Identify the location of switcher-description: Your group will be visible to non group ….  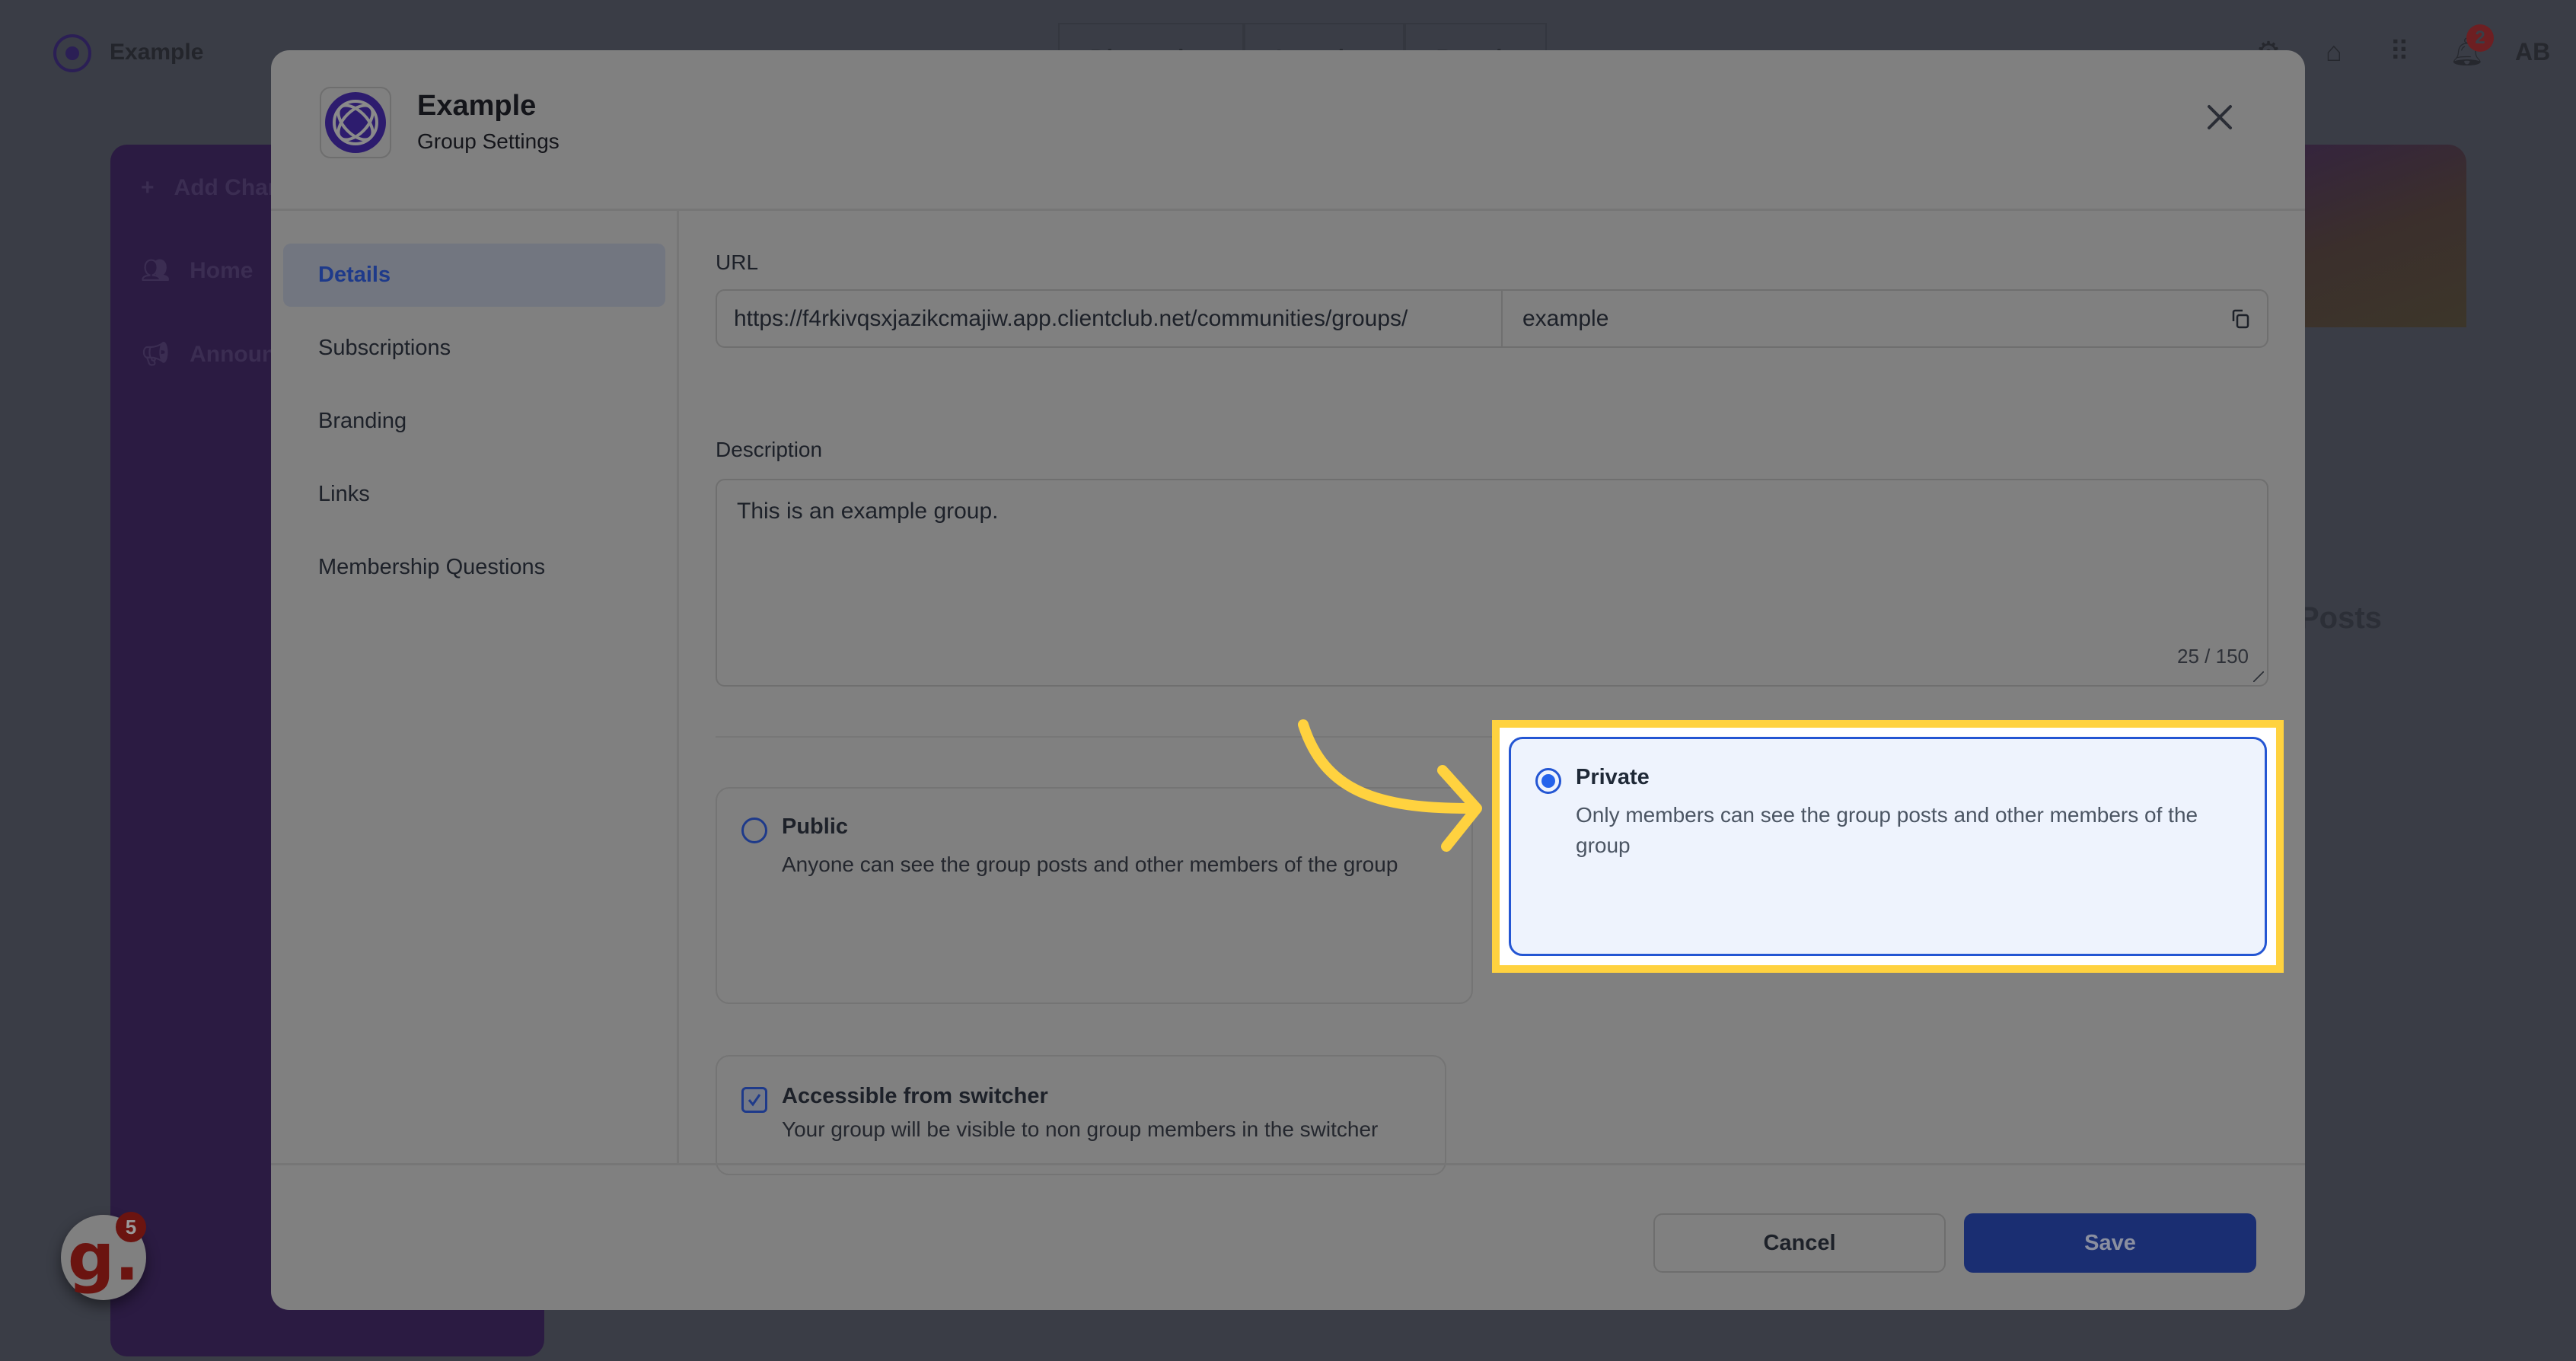
(1080, 1129).